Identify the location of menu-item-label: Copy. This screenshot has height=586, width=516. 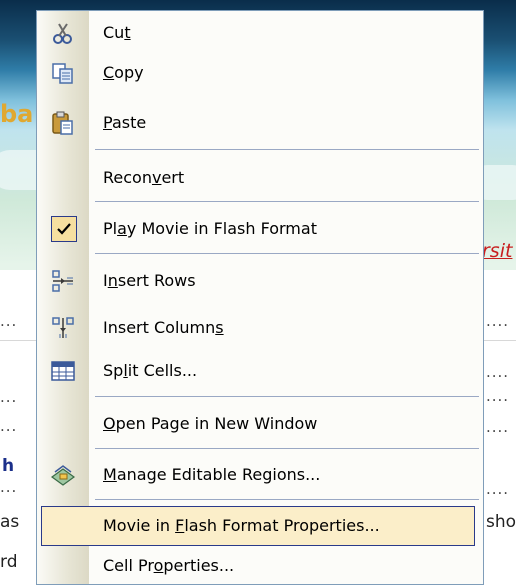
(123, 72).